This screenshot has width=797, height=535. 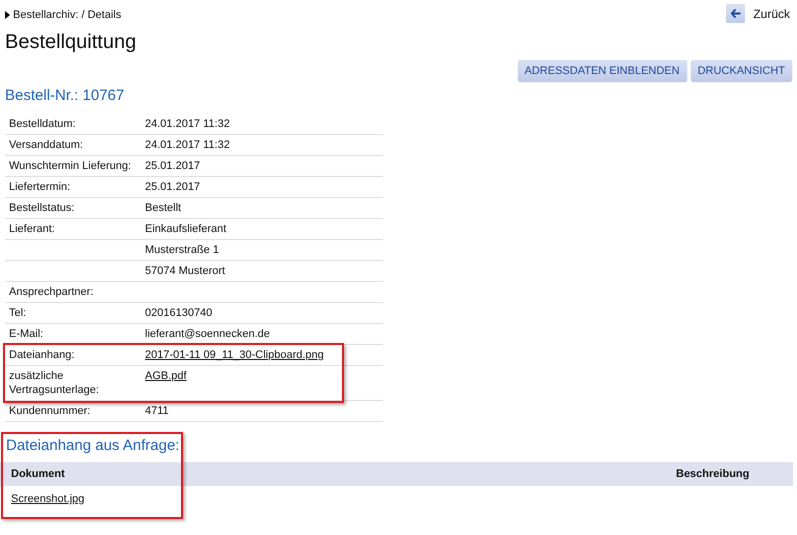 What do you see at coordinates (93, 446) in the screenshot?
I see `section-heading: Dateianhang aus Anfrage:` at bounding box center [93, 446].